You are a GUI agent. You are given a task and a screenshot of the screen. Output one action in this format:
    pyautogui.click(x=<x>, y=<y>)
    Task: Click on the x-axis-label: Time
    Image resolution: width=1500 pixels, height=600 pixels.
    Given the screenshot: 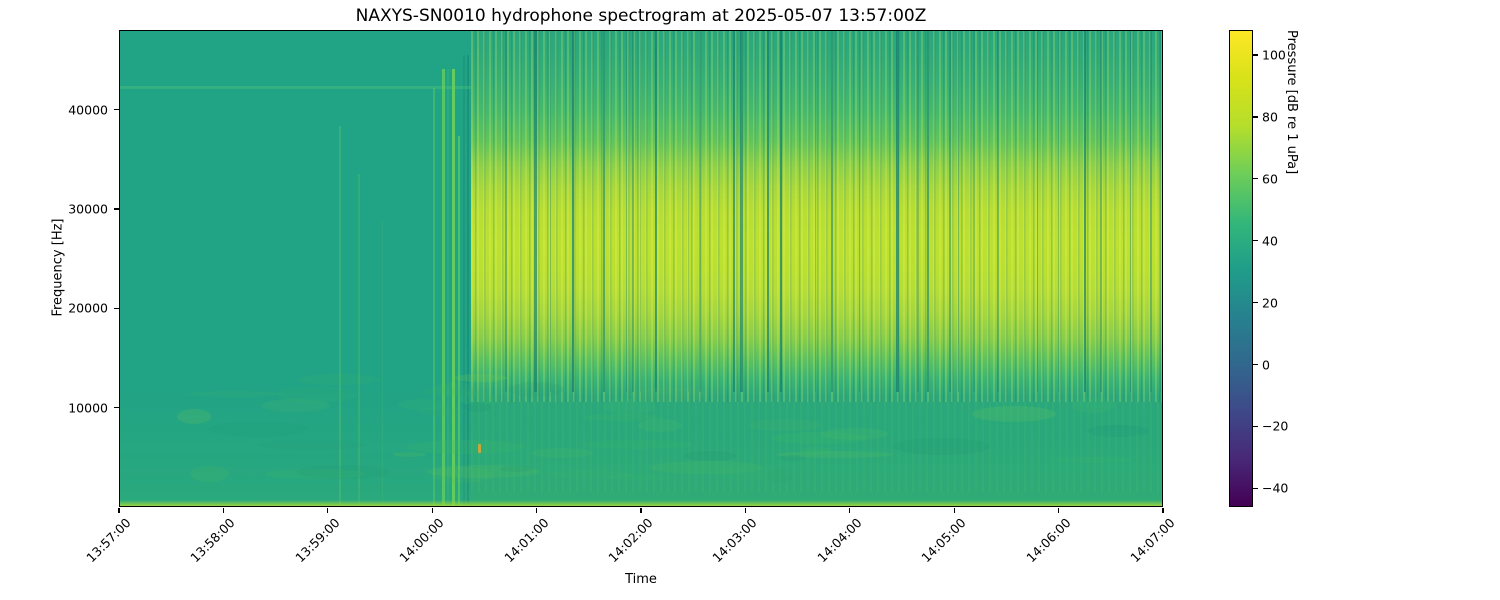 What is the action you would take?
    pyautogui.click(x=641, y=579)
    